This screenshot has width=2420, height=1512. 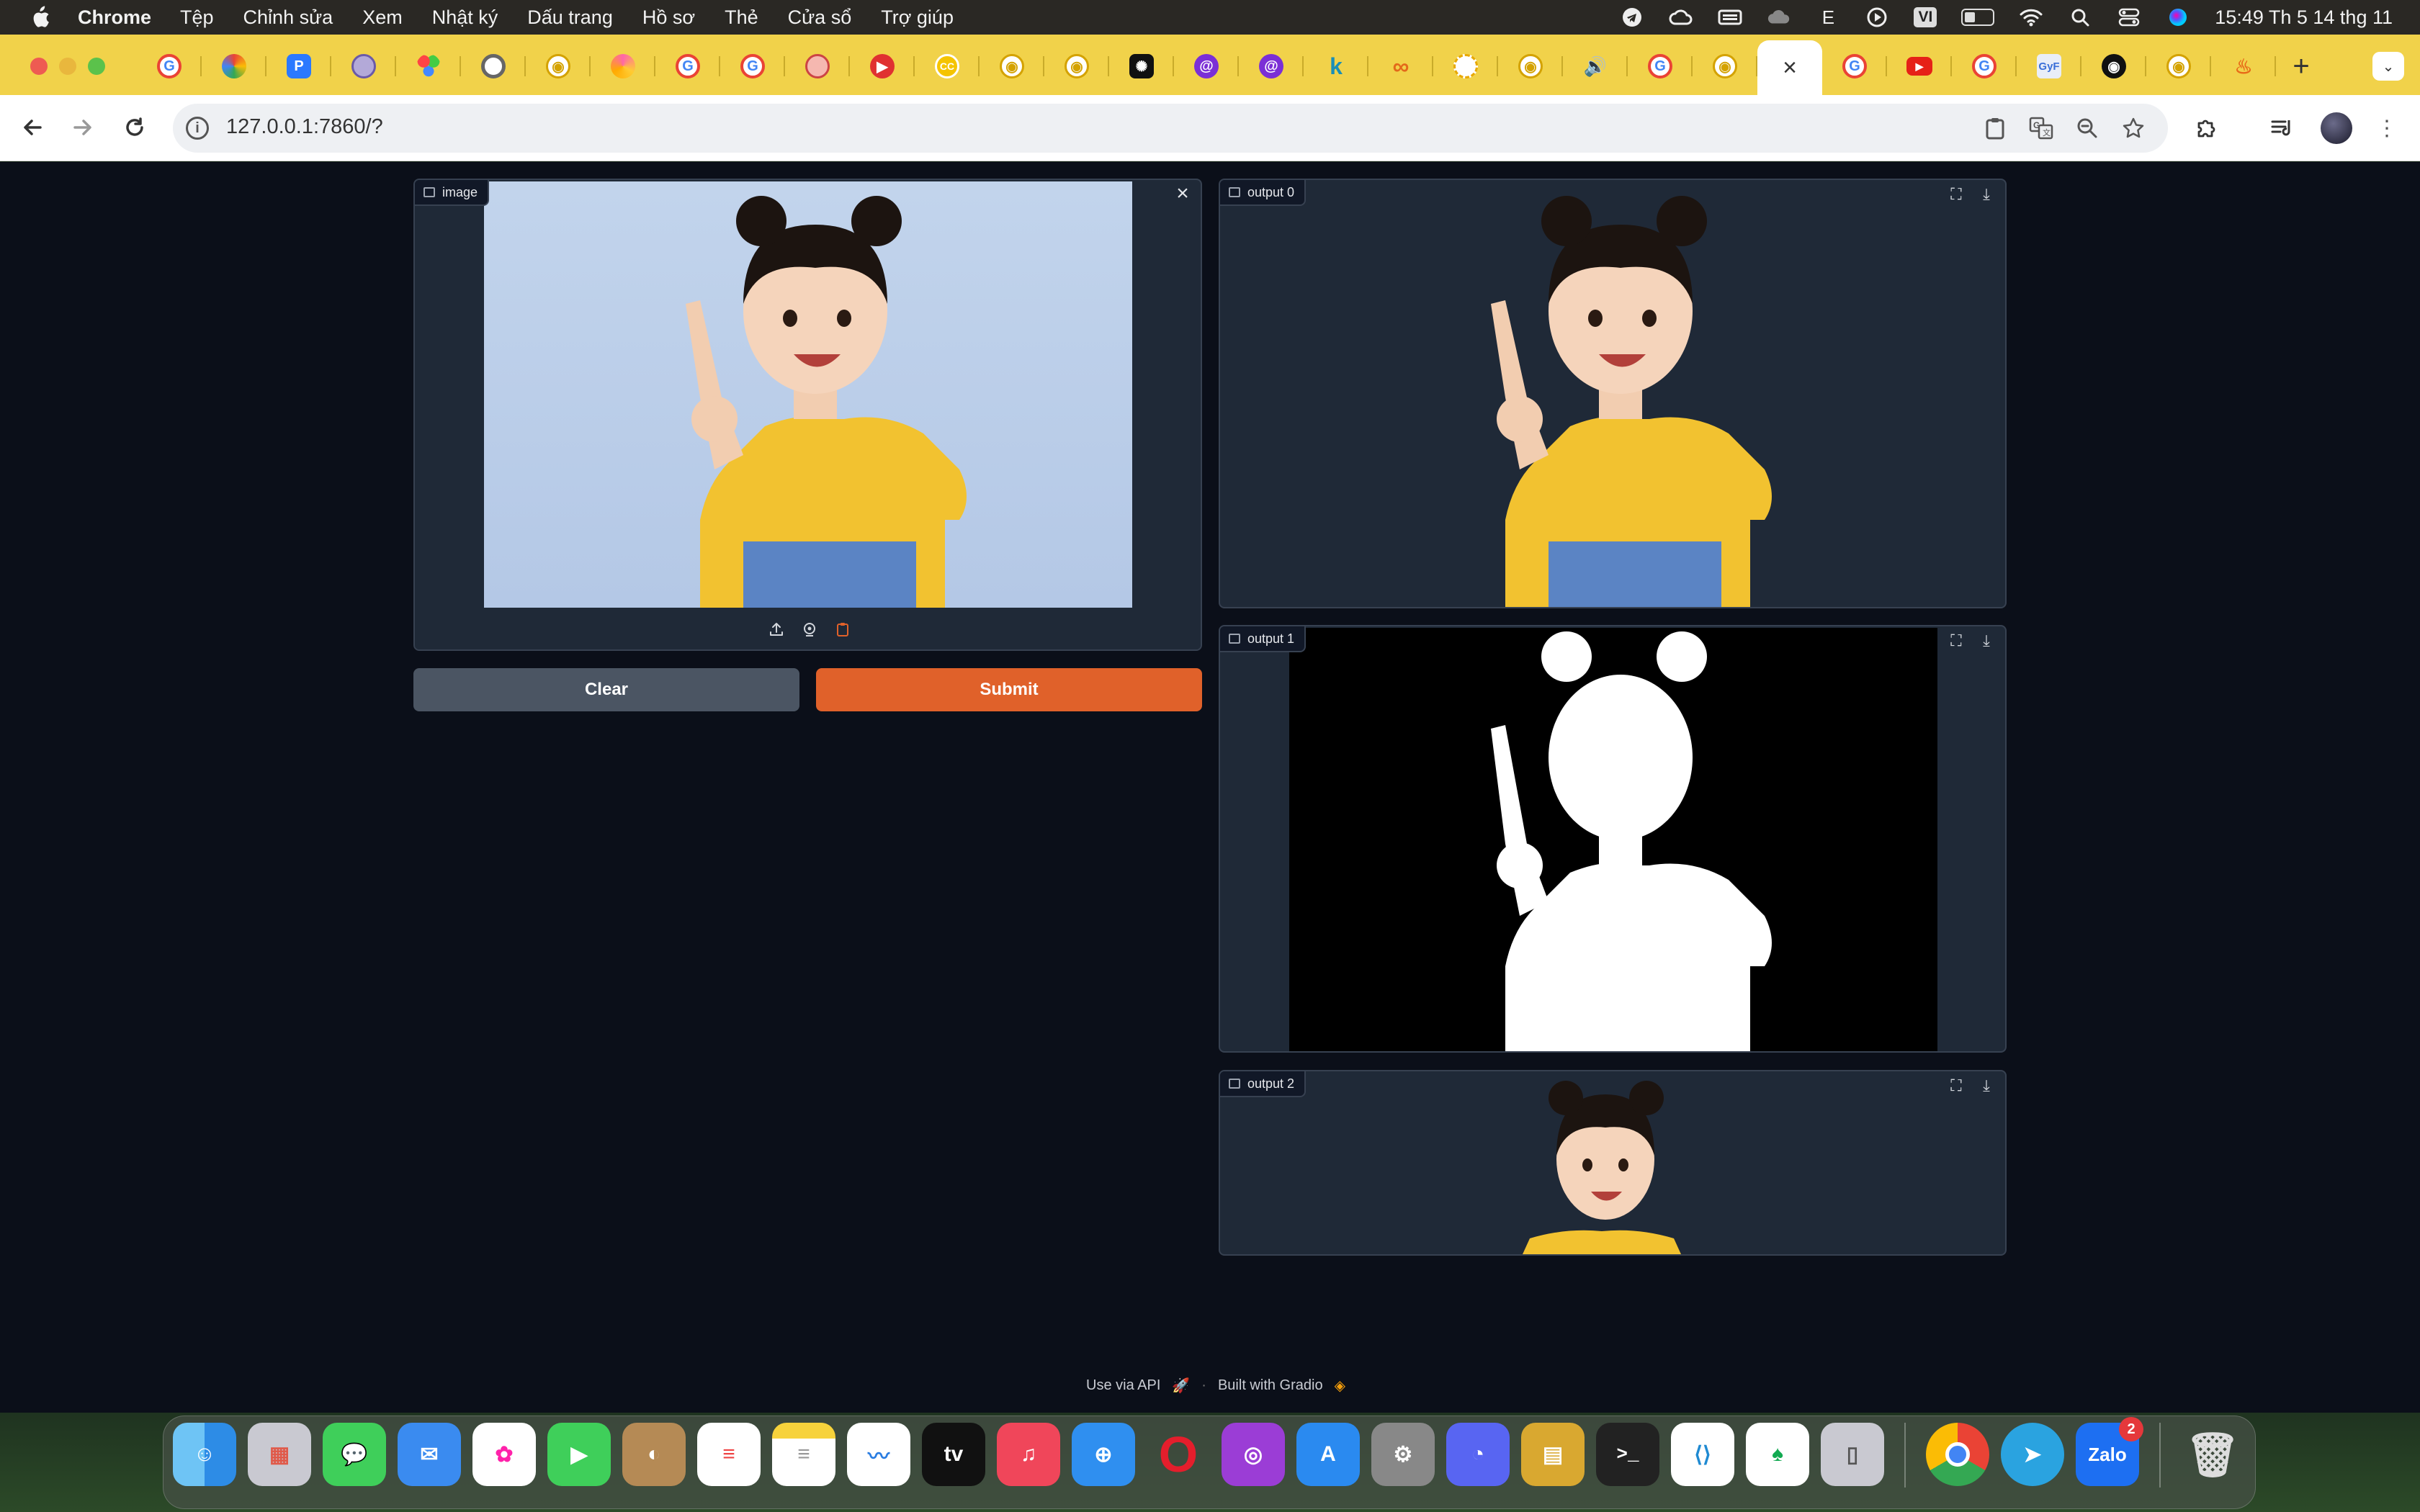 I want to click on window-zoom-button, so click(x=96, y=66).